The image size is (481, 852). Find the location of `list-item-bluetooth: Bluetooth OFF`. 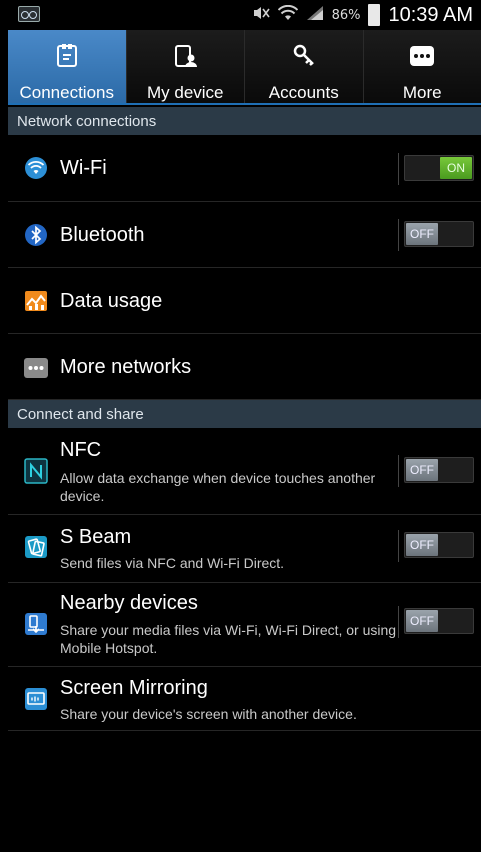

list-item-bluetooth: Bluetooth OFF is located at coordinates (244, 235).